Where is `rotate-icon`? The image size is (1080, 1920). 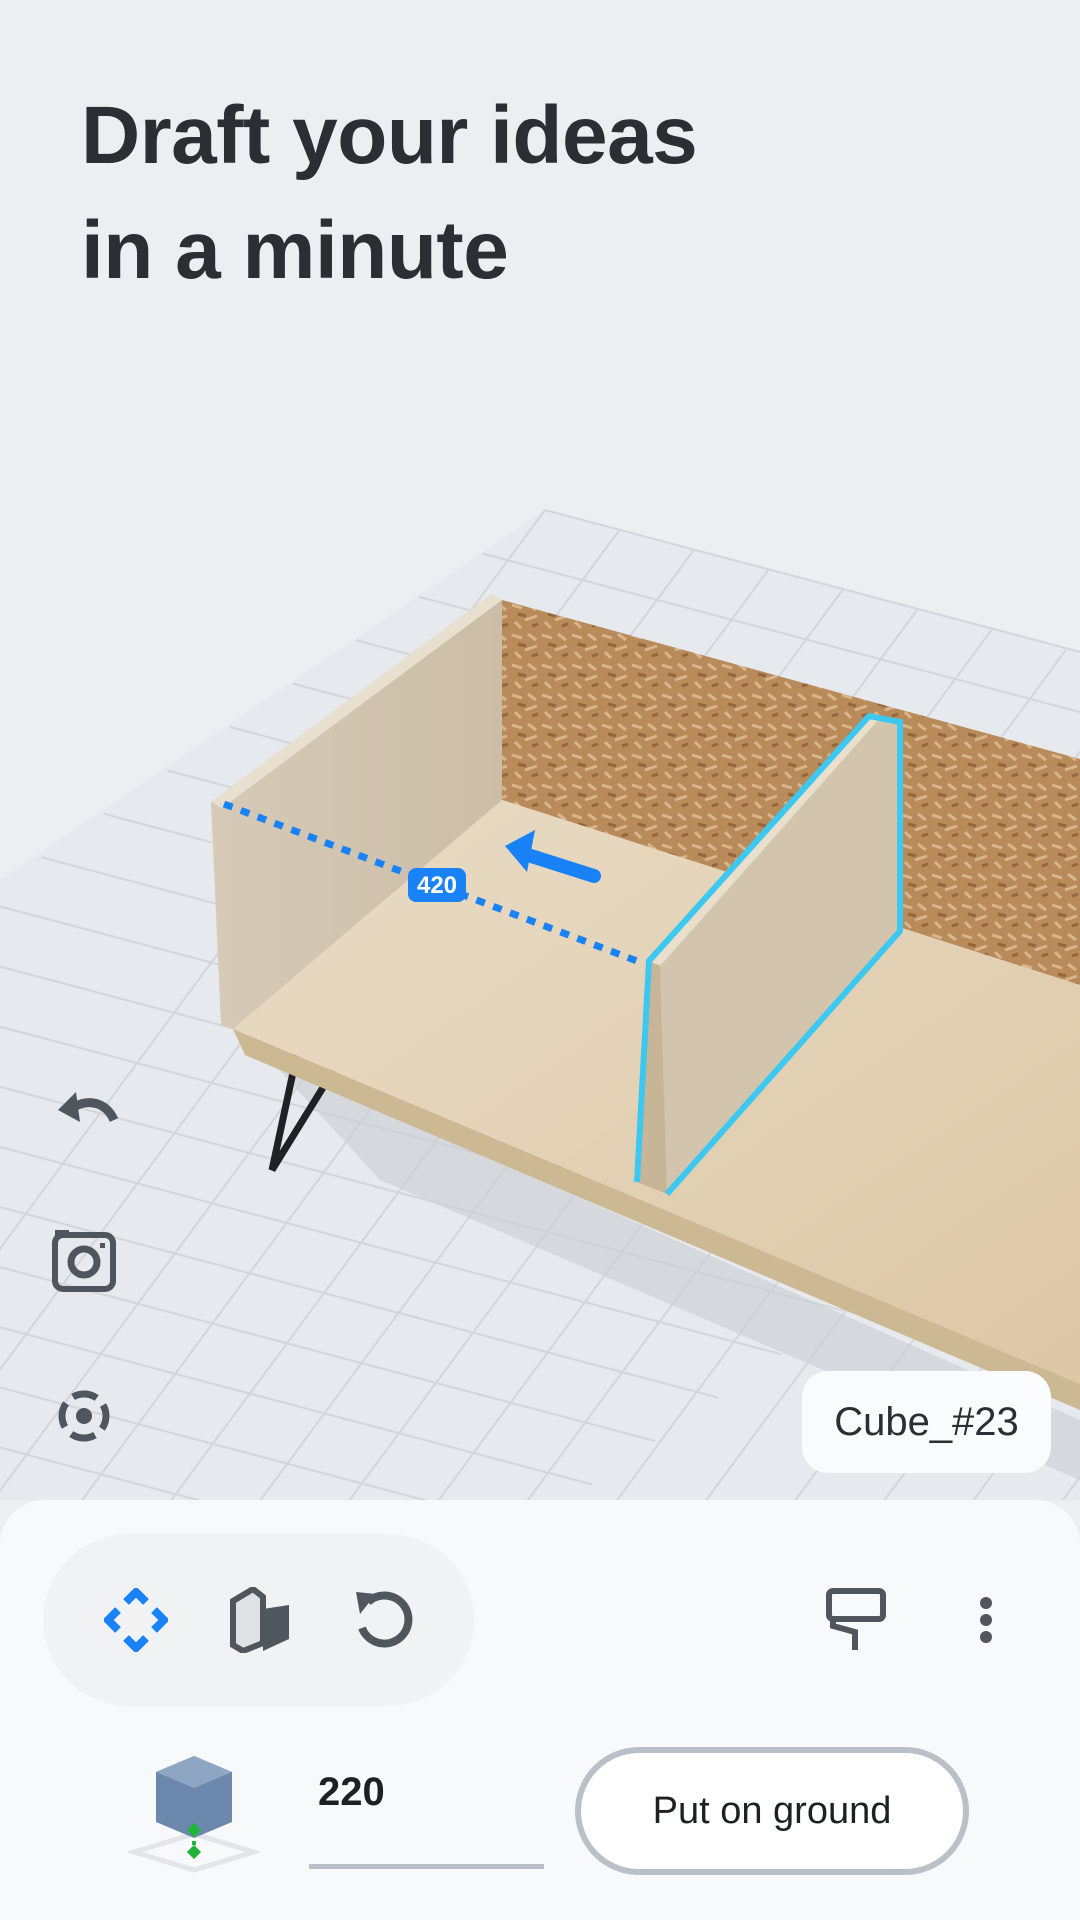 rotate-icon is located at coordinates (384, 1619).